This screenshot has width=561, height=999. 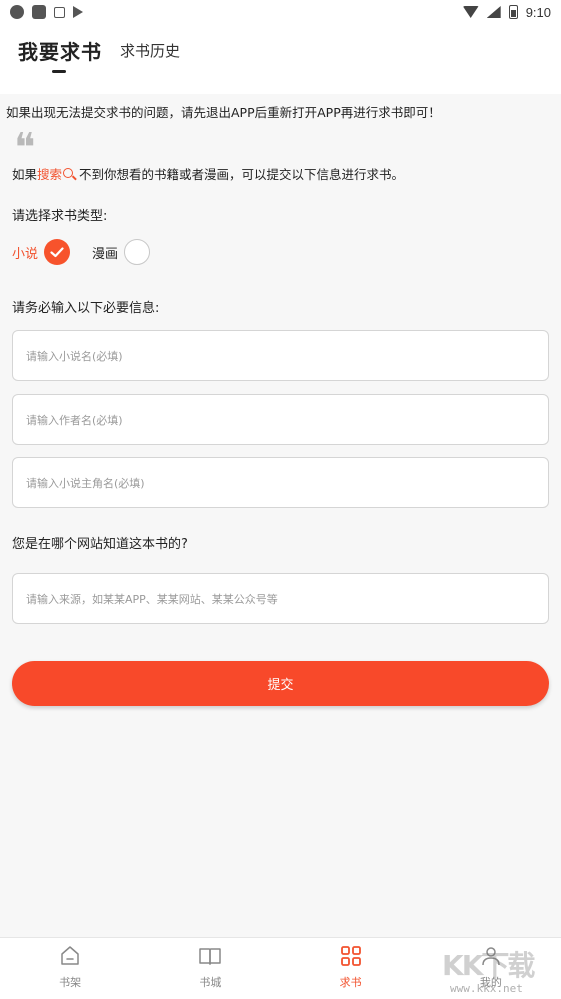 What do you see at coordinates (470, 12) in the screenshot?
I see `wifi-icon` at bounding box center [470, 12].